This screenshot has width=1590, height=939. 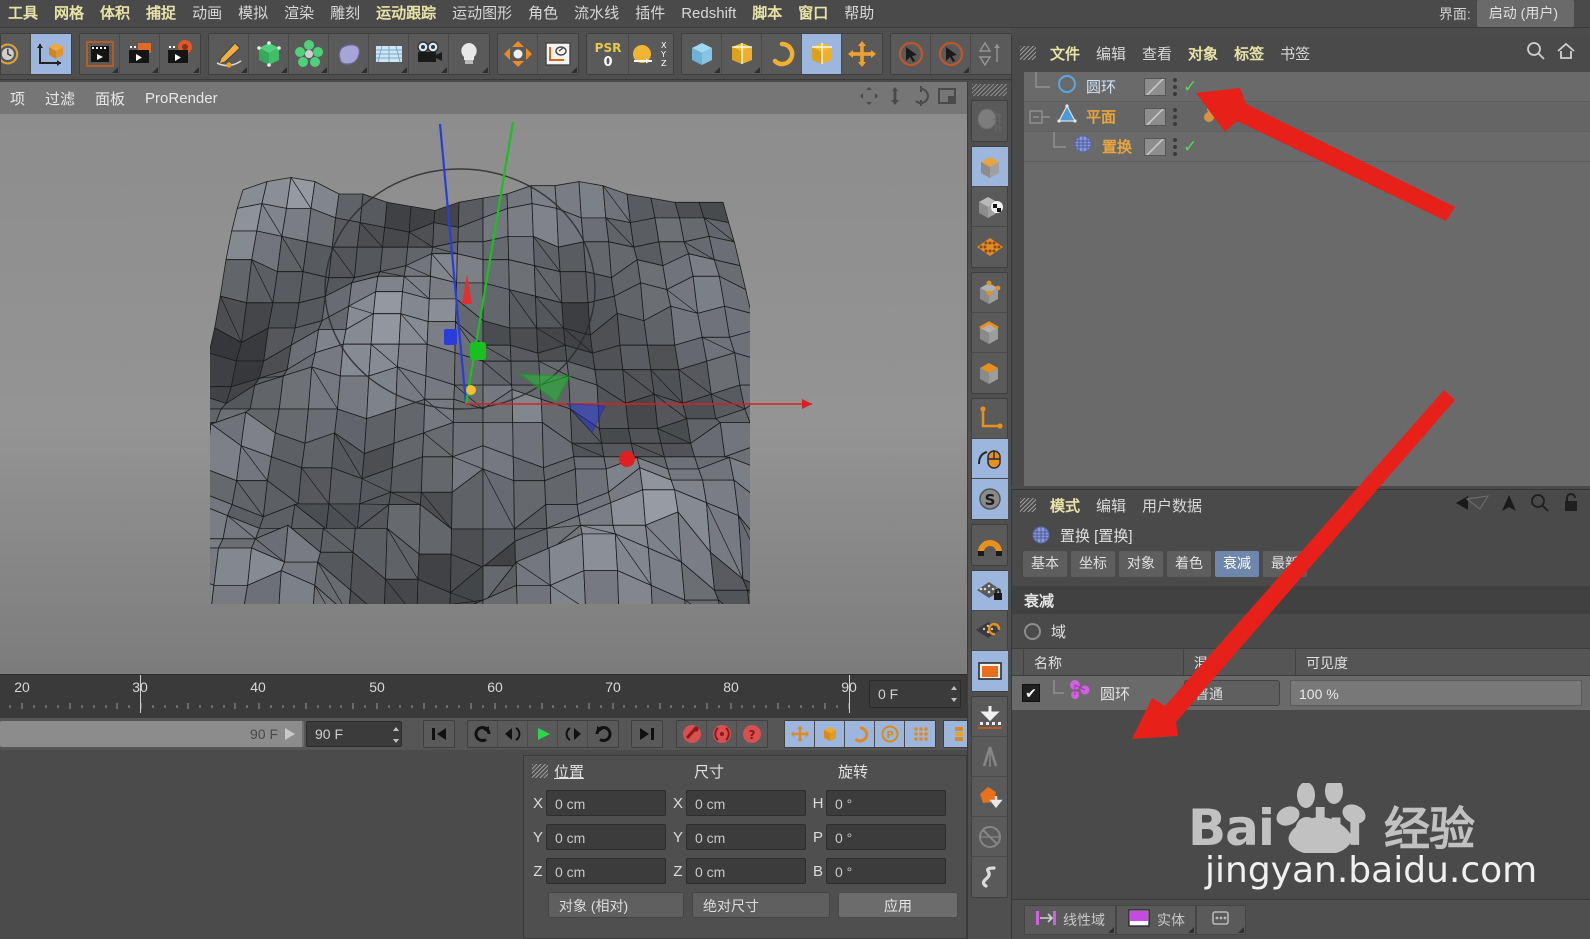 I want to click on camera-icon, so click(x=429, y=53).